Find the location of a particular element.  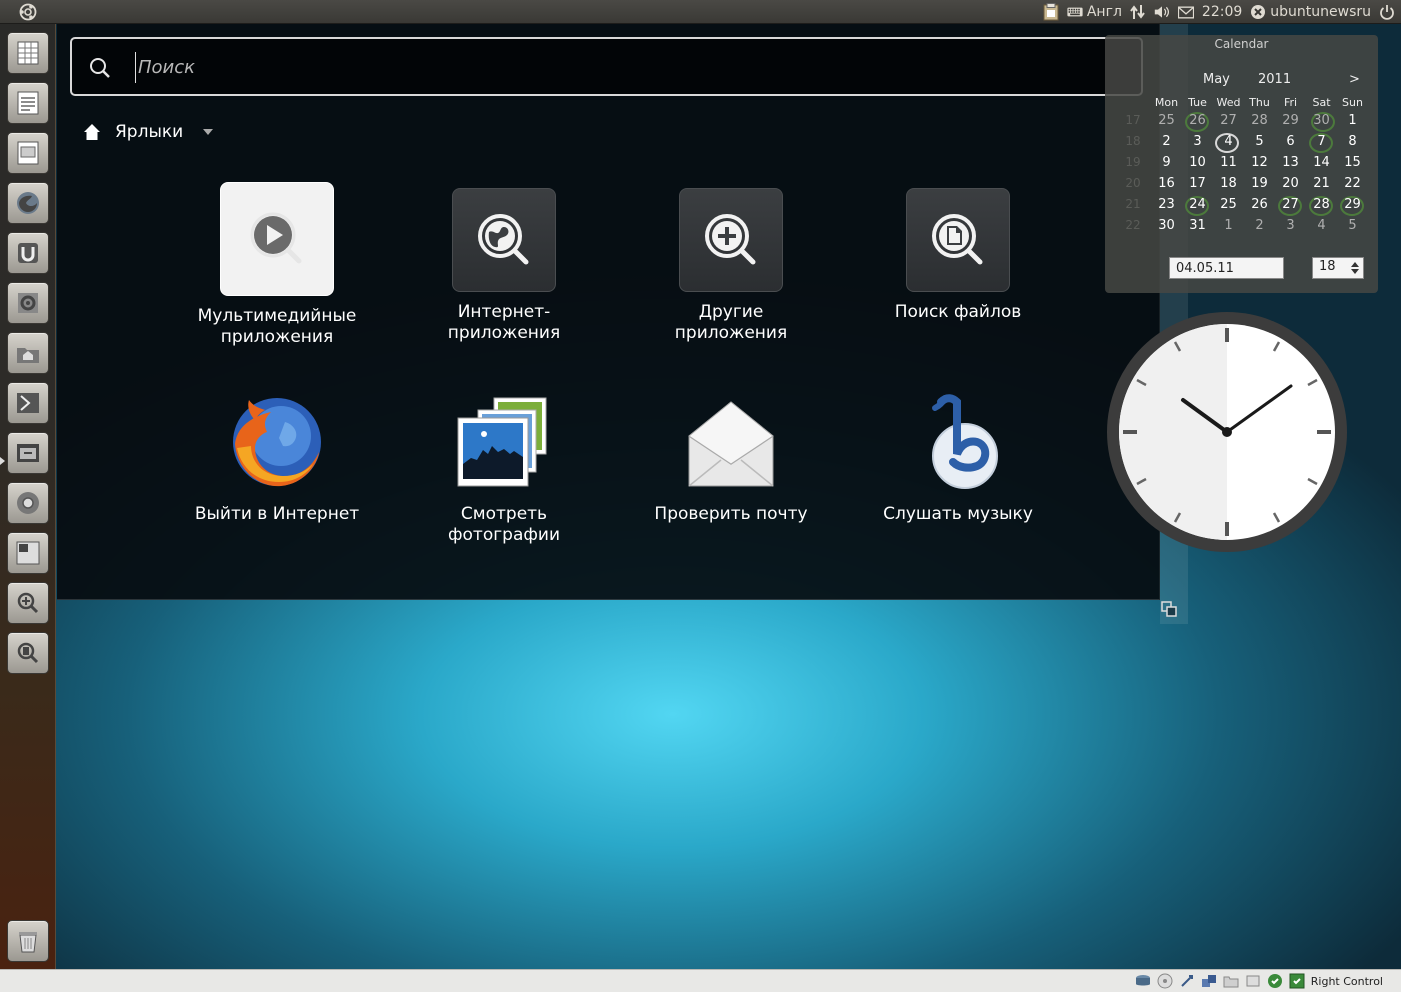

launcher-file-lens-button is located at coordinates (28, 653).